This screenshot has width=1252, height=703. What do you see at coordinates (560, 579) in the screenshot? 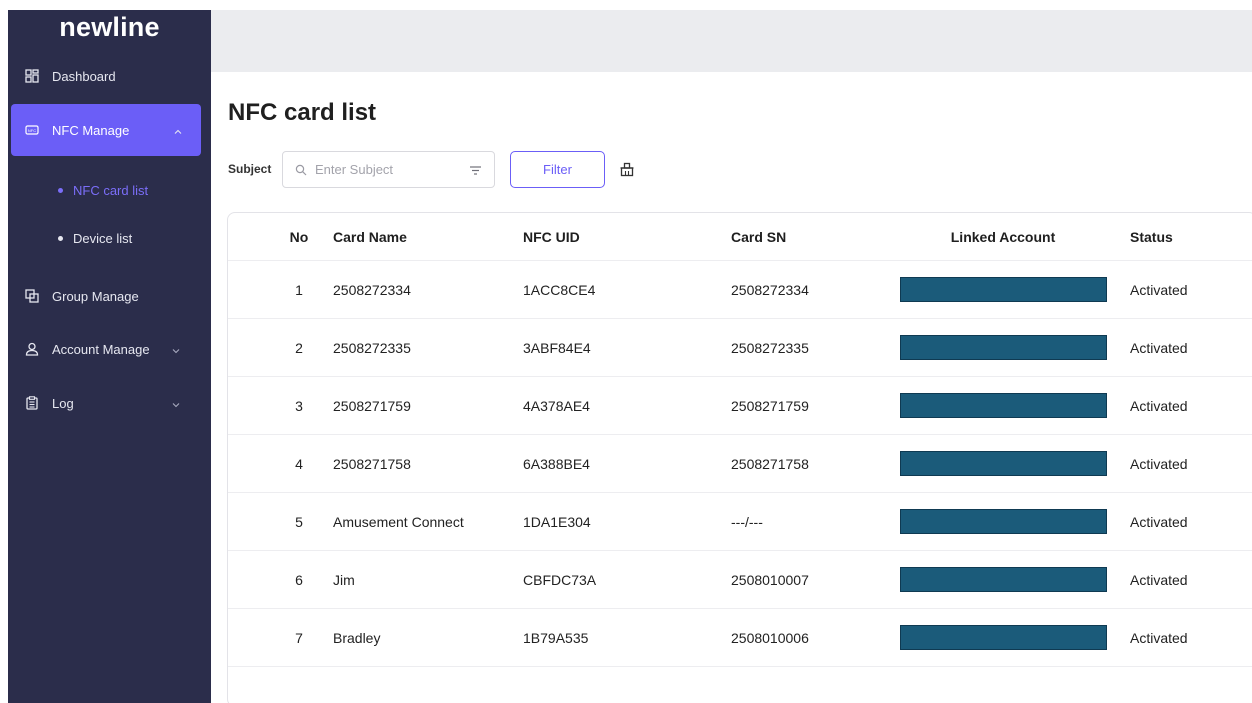
I see `cell-nfc-uid: CBFDC73A` at bounding box center [560, 579].